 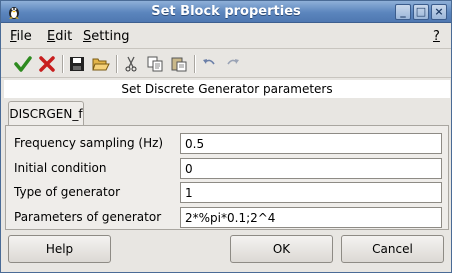 I want to click on cancel-toolbar-button, so click(x=47, y=64).